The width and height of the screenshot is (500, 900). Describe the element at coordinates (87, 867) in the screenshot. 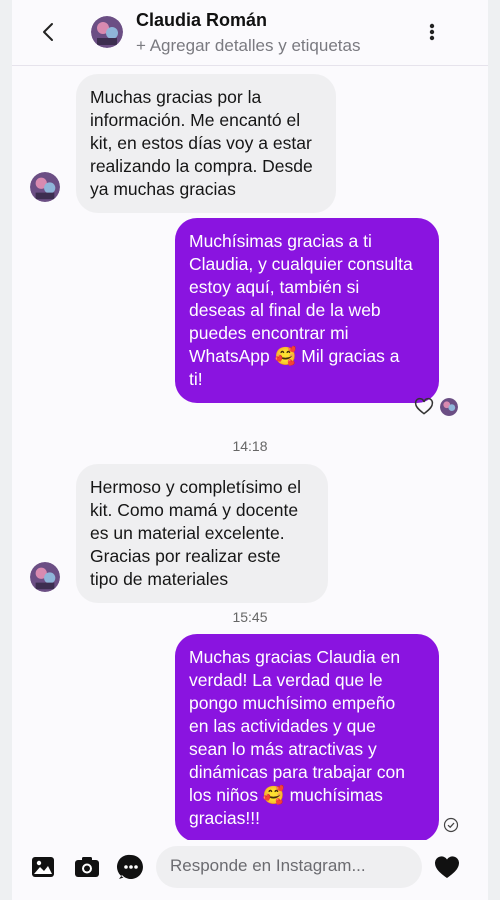

I see `camera-icon` at that location.